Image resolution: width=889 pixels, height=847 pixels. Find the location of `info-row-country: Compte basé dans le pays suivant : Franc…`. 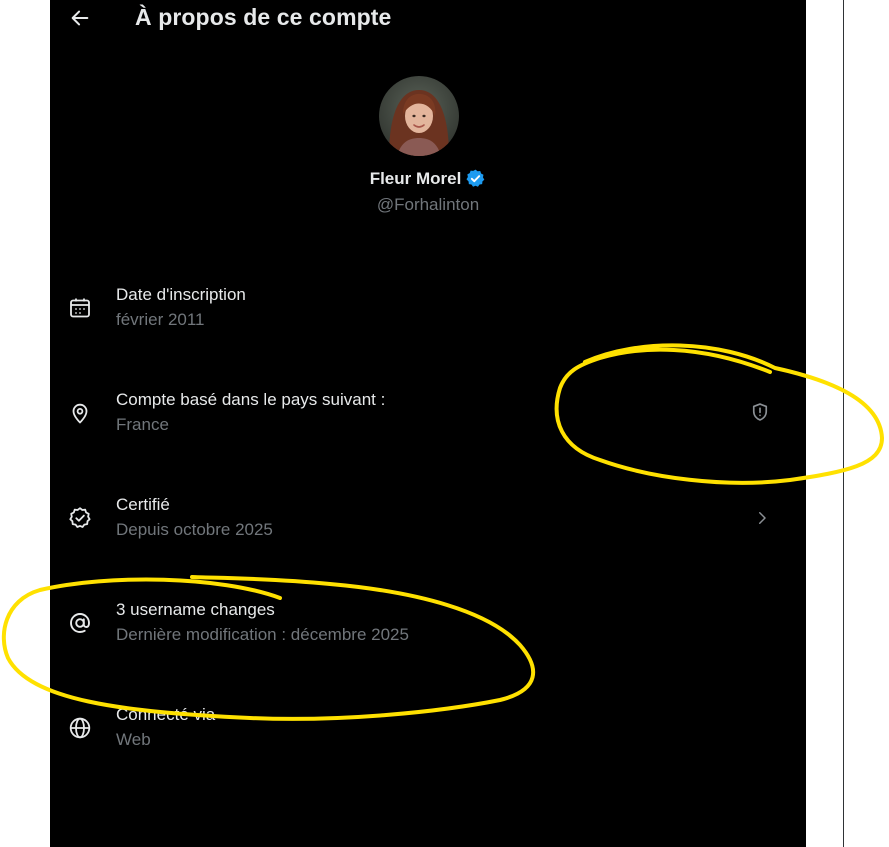

info-row-country: Compte basé dans le pays suivant : Franc… is located at coordinates (428, 412).